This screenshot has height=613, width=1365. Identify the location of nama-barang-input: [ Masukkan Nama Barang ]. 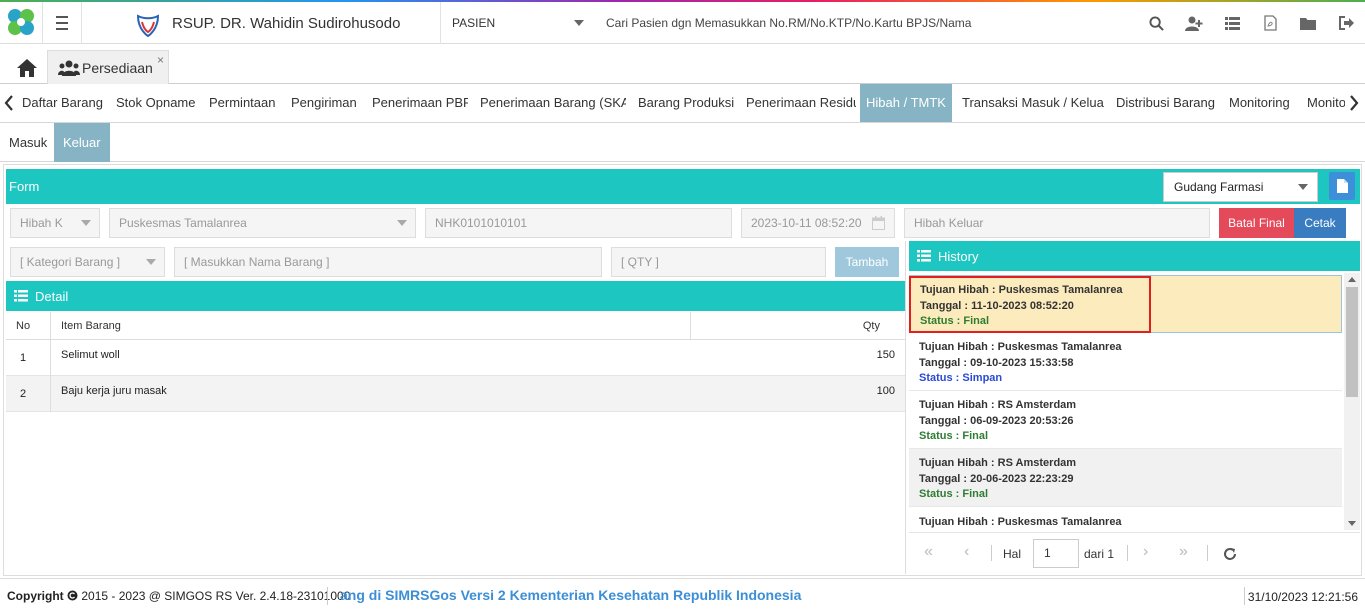
(388, 262).